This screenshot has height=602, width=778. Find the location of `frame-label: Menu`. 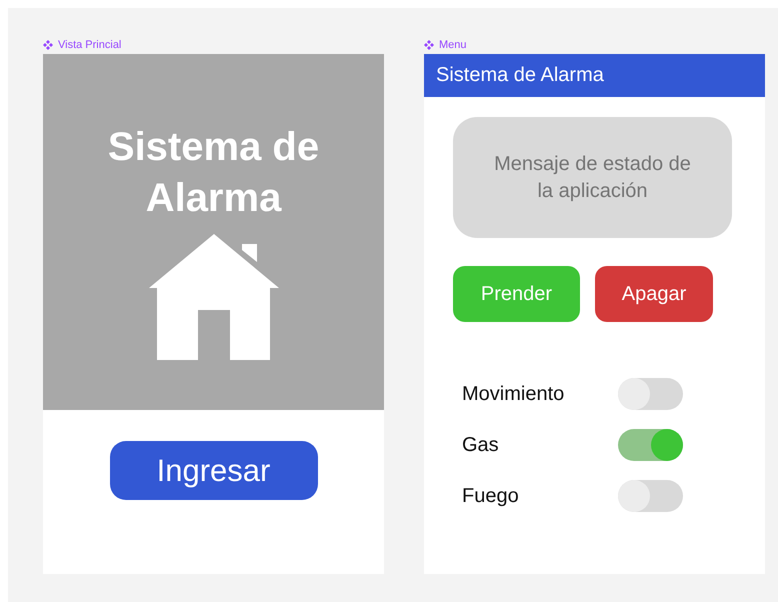

frame-label: Menu is located at coordinates (453, 45).